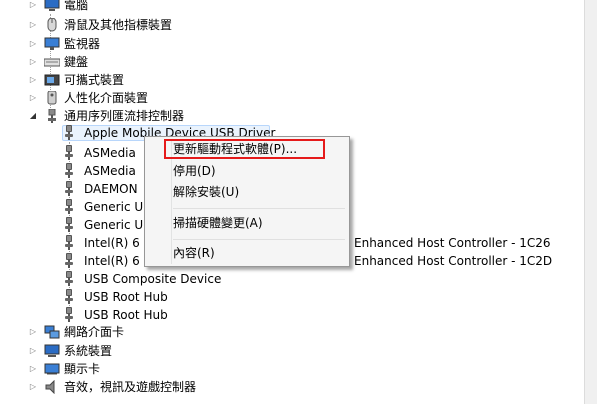 This screenshot has width=597, height=404. What do you see at coordinates (52, 332) in the screenshot?
I see `network-adapter-icon` at bounding box center [52, 332].